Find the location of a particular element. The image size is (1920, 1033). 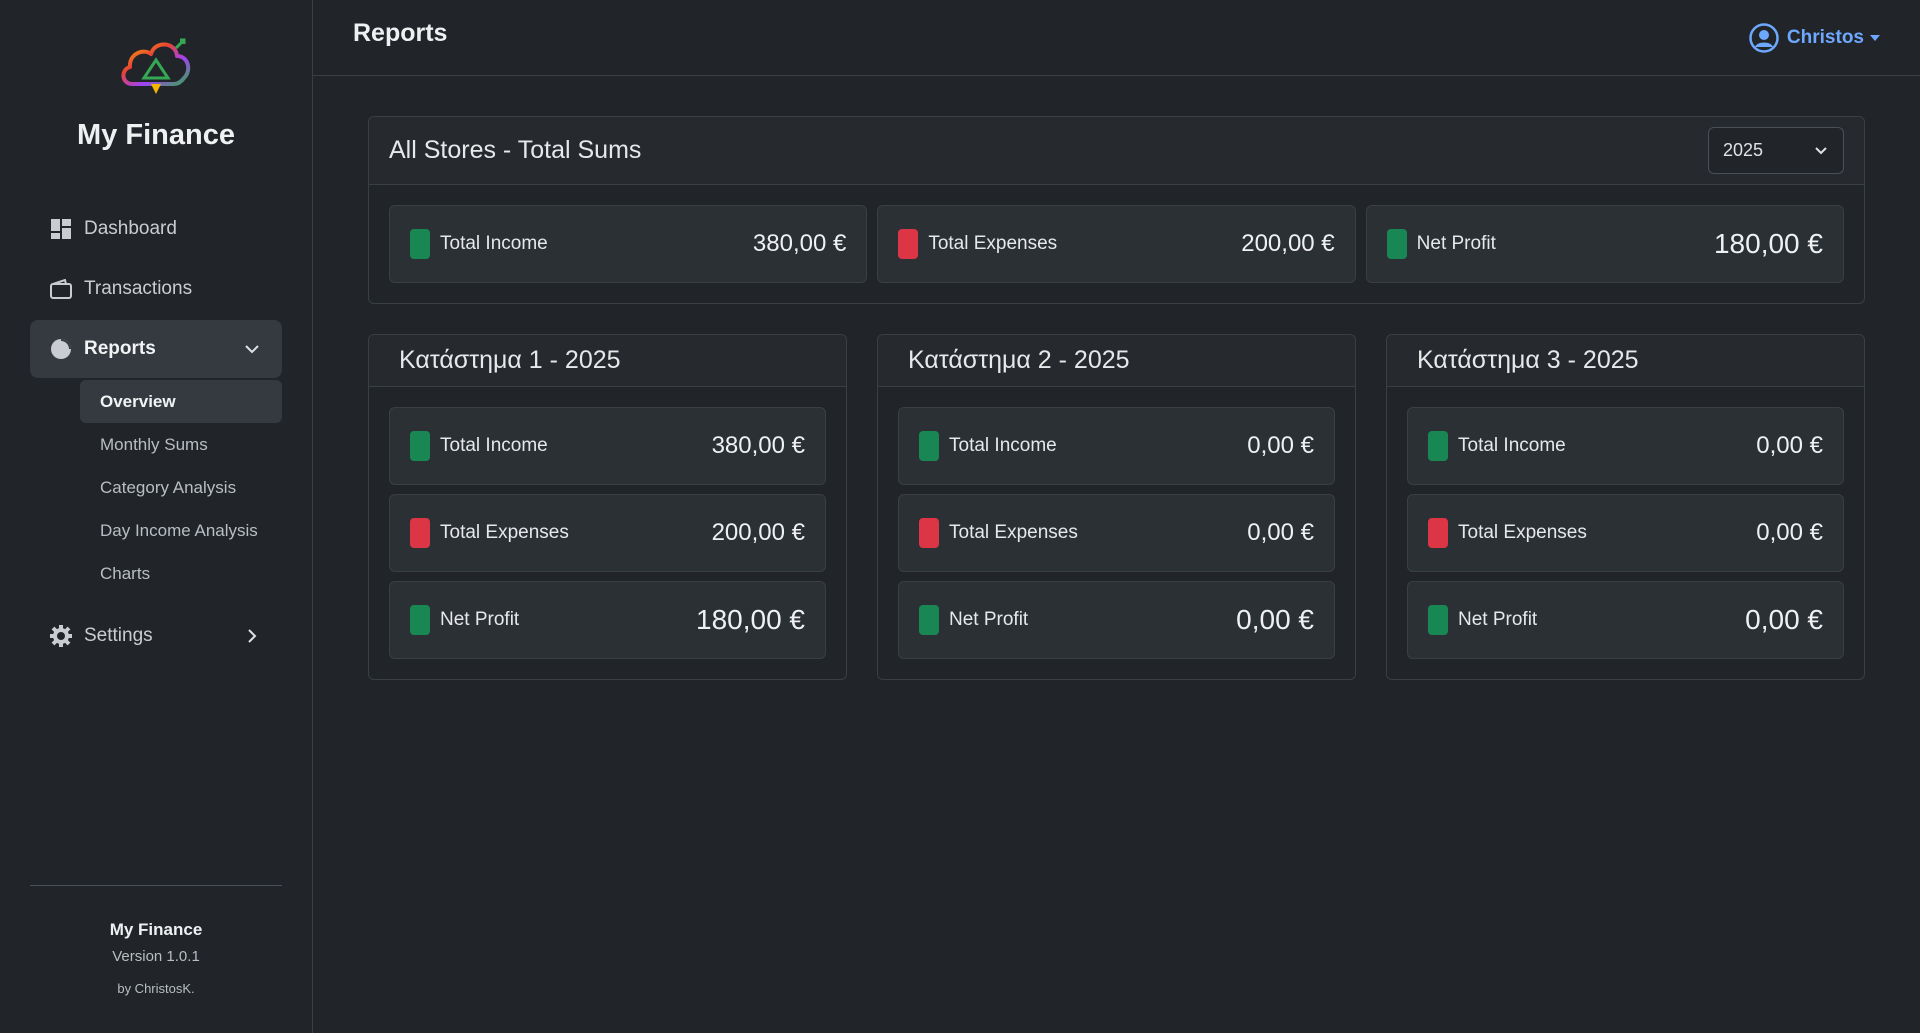

wallet-icon is located at coordinates (61, 289).